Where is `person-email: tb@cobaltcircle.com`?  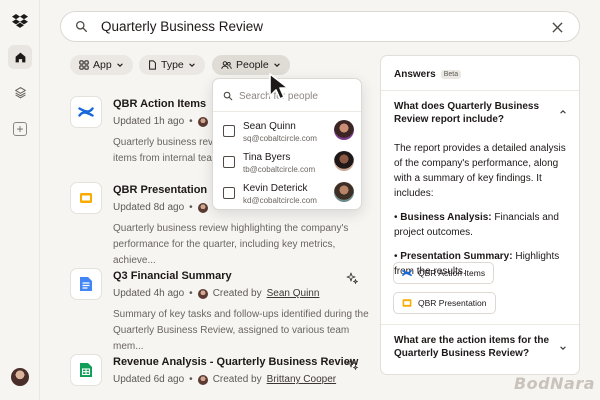
person-email: tb@cobaltcircle.com is located at coordinates (279, 169).